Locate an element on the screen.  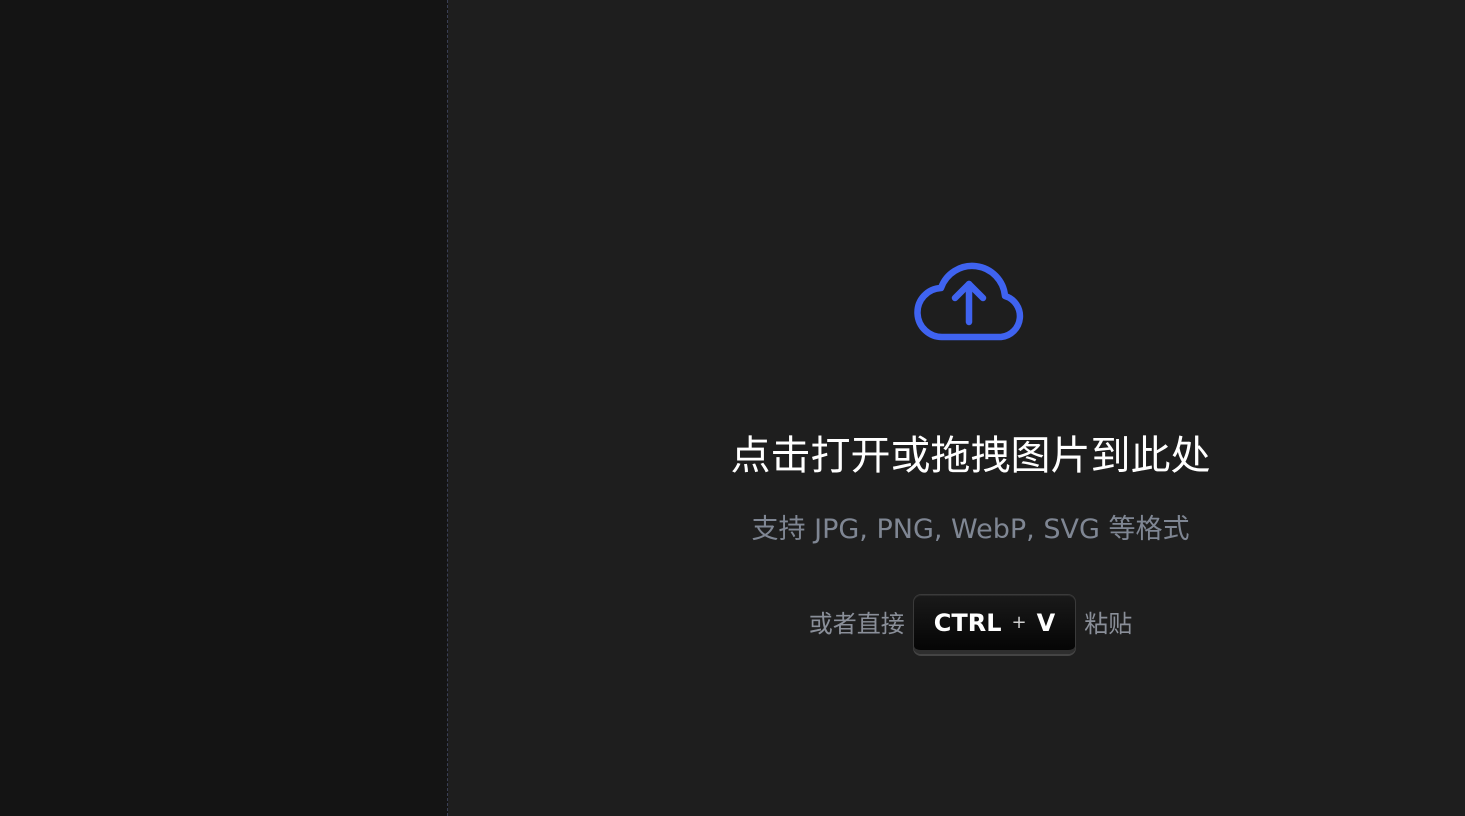
supported-formats-text: 支持 JPG, PNG, WebP, SVG 等格式 is located at coordinates (970, 529).